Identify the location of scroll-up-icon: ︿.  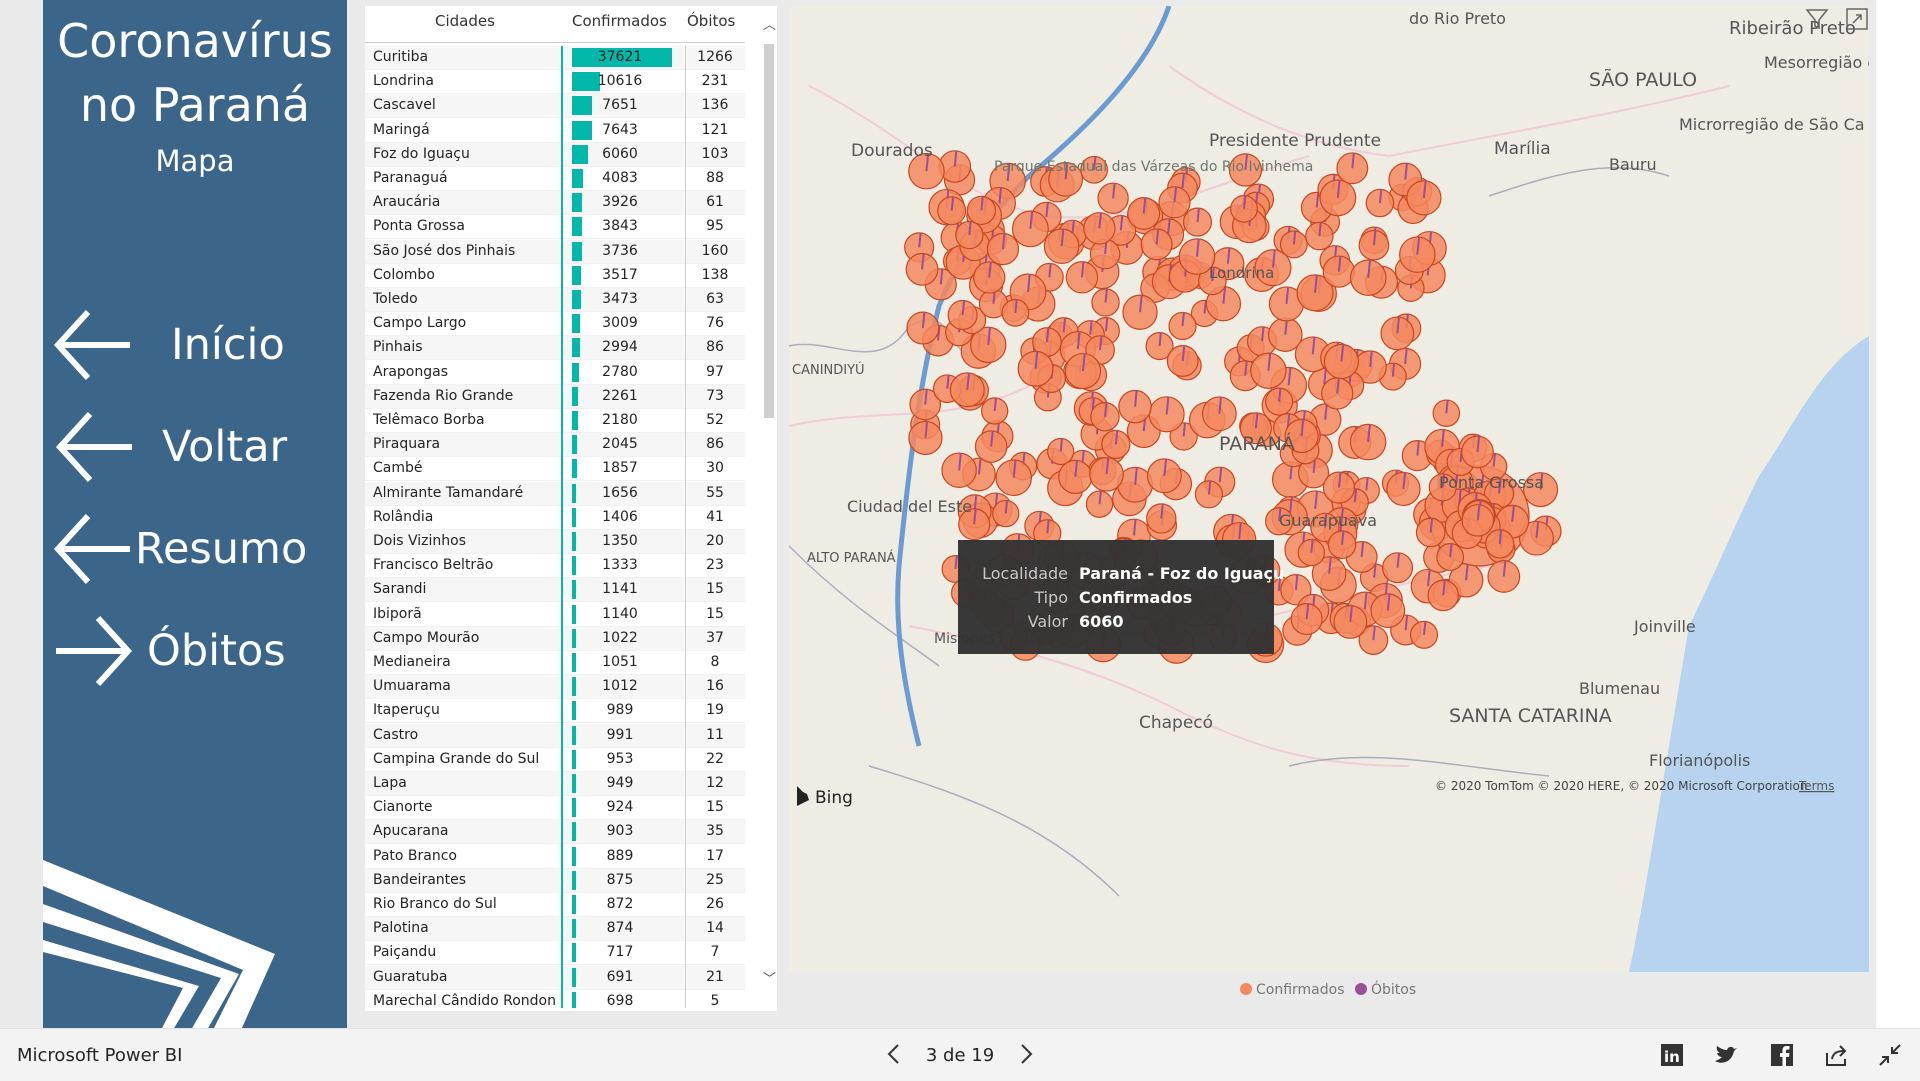
(769, 23).